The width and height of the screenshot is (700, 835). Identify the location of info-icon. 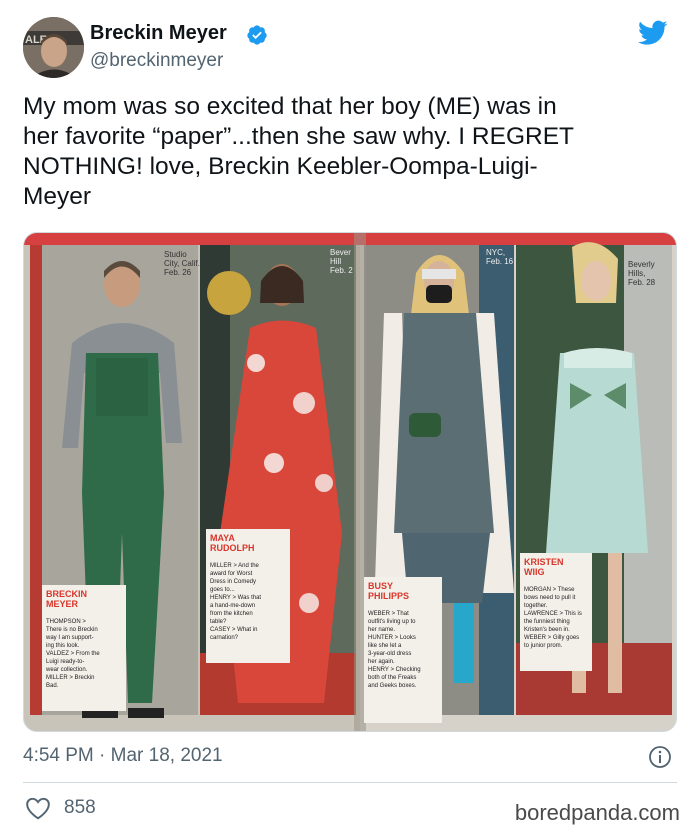
(660, 757).